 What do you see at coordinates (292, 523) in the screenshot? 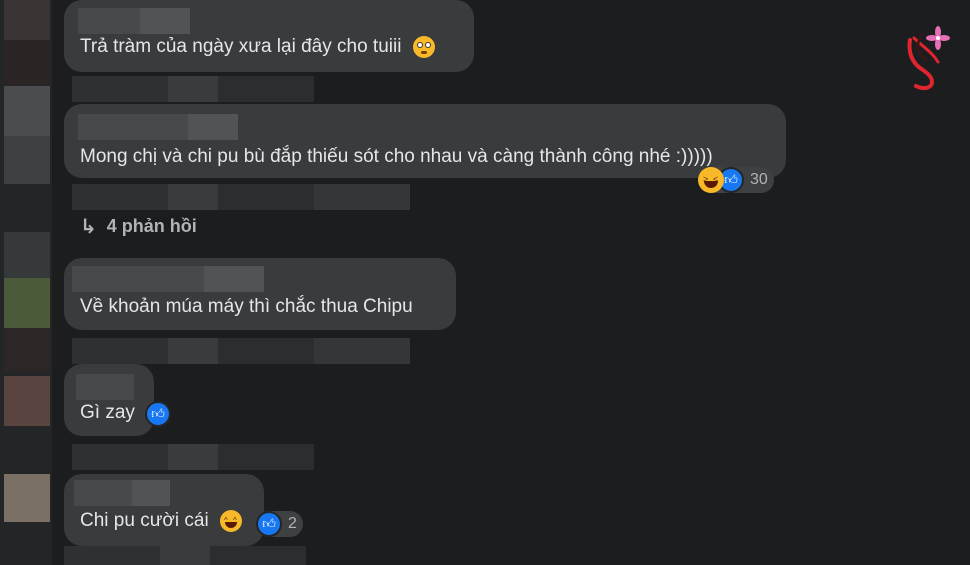
I see `reaction-count: 2` at bounding box center [292, 523].